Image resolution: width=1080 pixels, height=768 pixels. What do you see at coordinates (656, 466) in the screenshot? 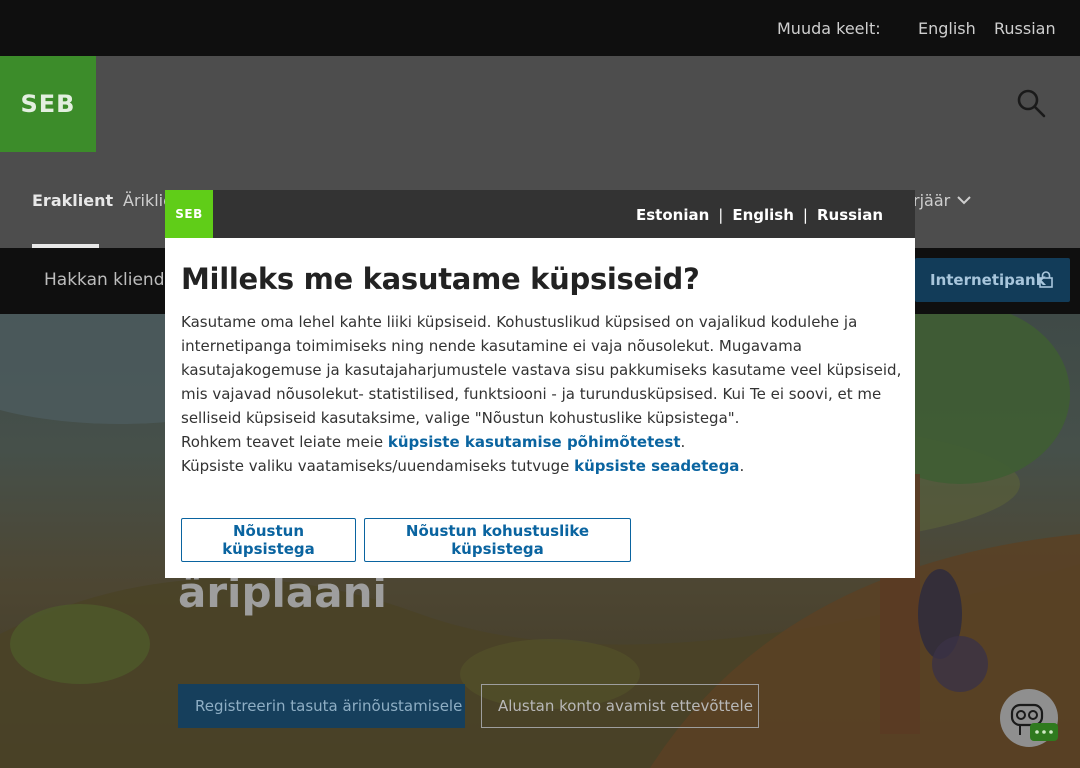
I see `cookie-settings-link: küpsiste seadetega` at bounding box center [656, 466].